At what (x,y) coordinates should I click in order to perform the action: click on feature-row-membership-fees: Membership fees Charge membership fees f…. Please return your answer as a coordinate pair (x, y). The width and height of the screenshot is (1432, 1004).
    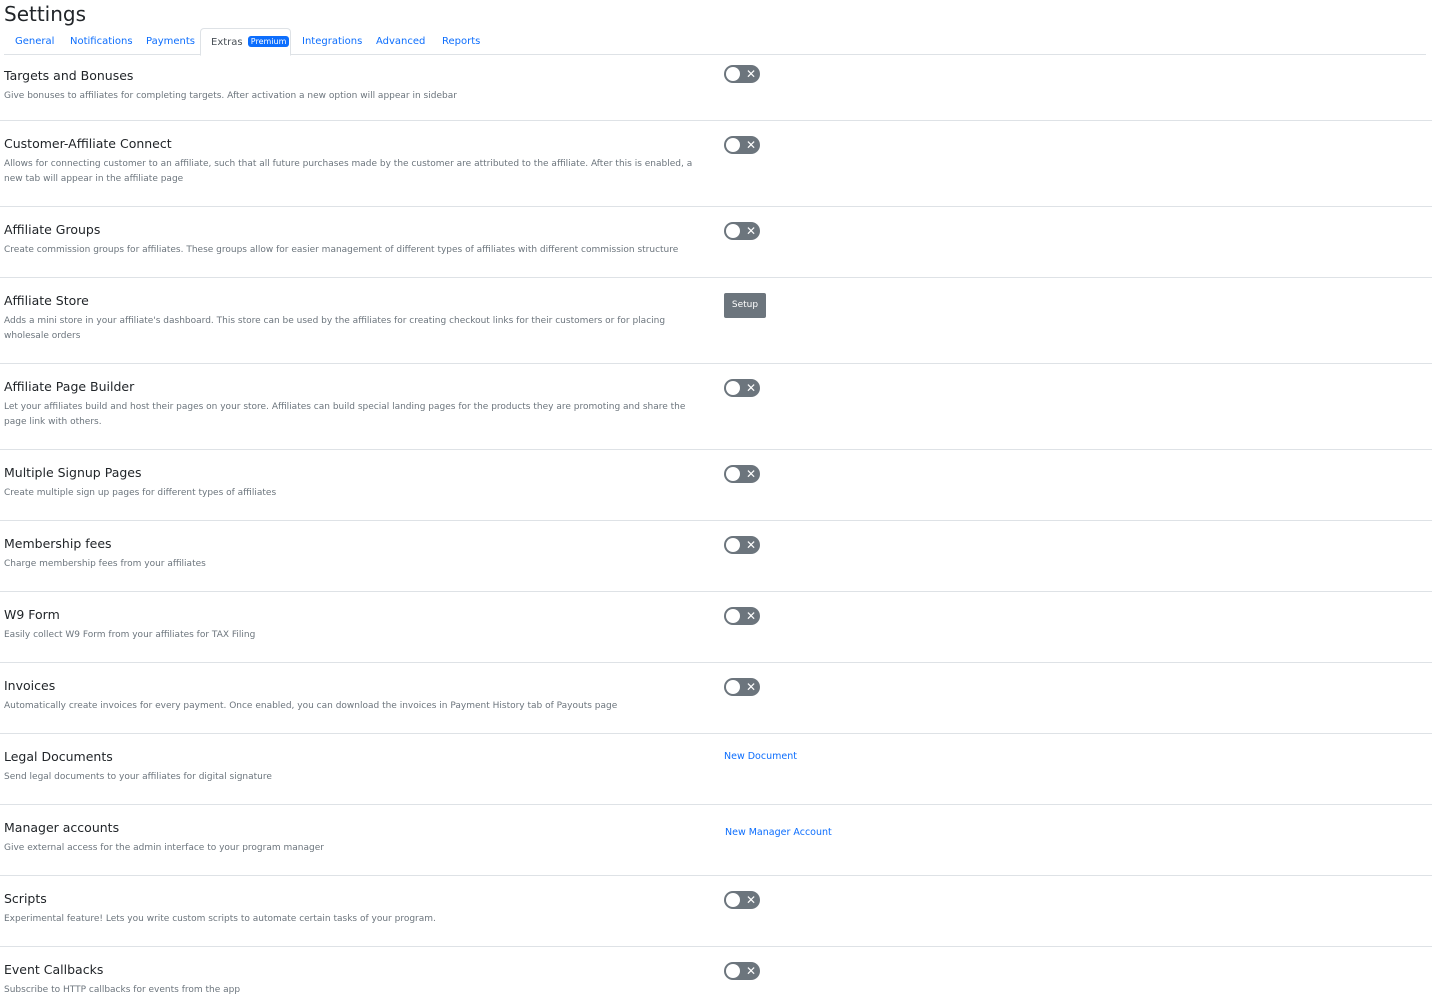
    Looking at the image, I should click on (716, 556).